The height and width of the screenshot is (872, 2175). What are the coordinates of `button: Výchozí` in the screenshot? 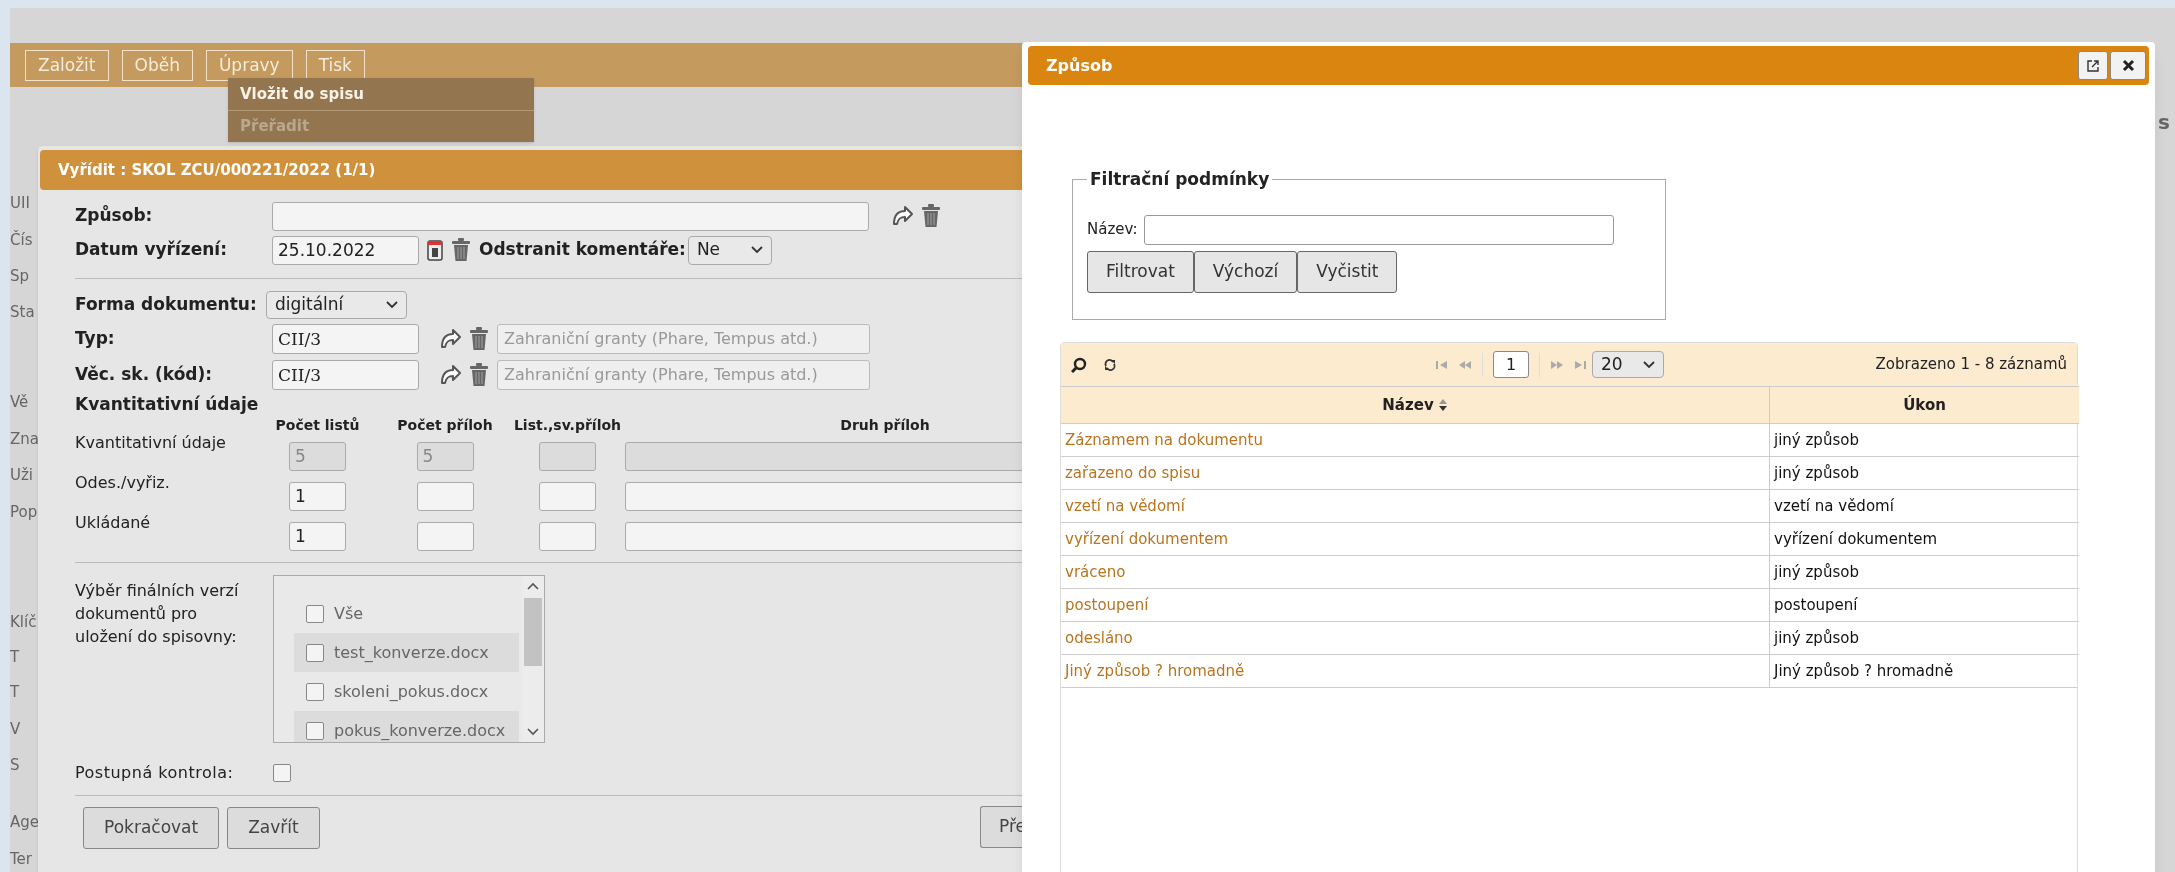 It's located at (1245, 271).